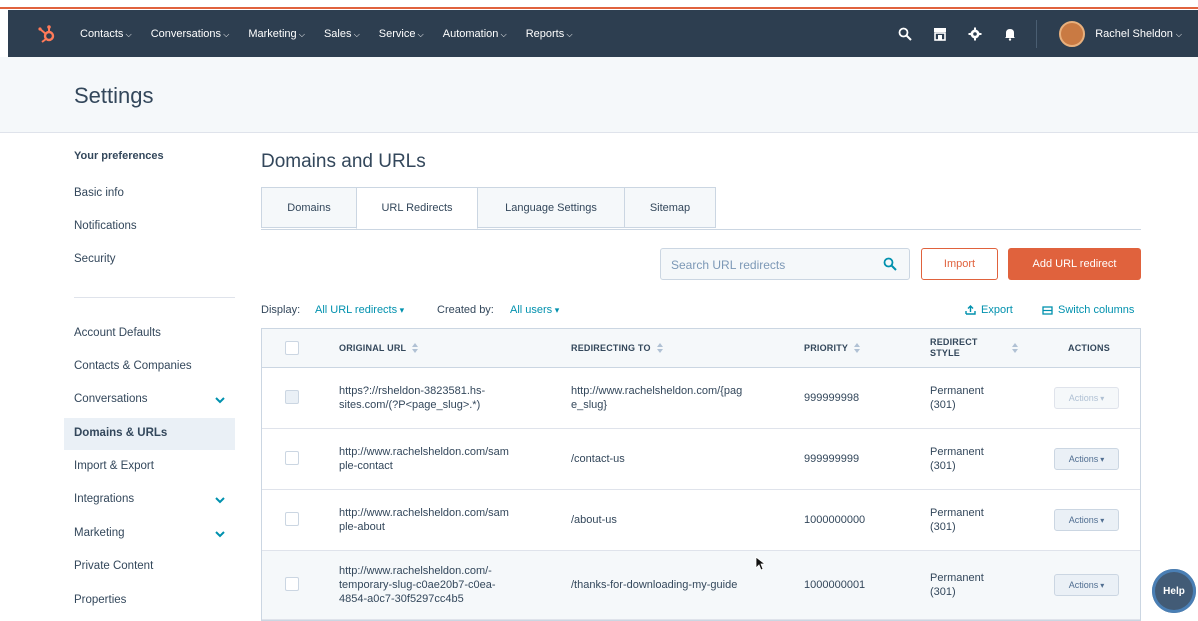 Image resolution: width=1198 pixels, height=621 pixels. Describe the element at coordinates (99, 193) in the screenshot. I see `sidebar-item-label: Basic info` at that location.